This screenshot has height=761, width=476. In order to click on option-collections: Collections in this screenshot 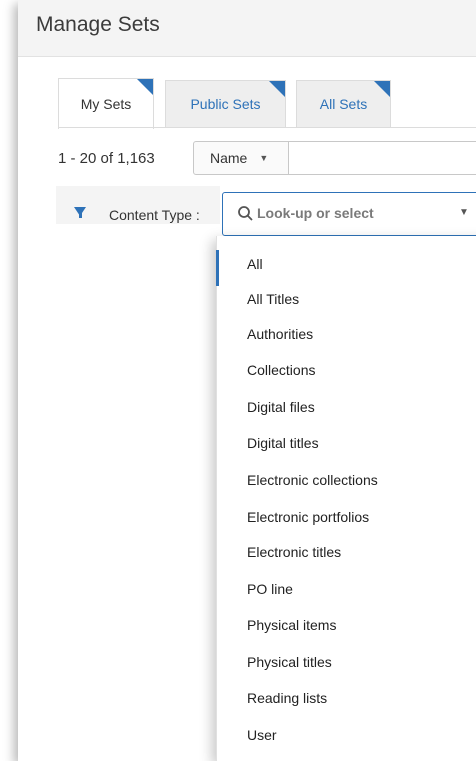, I will do `click(281, 370)`.